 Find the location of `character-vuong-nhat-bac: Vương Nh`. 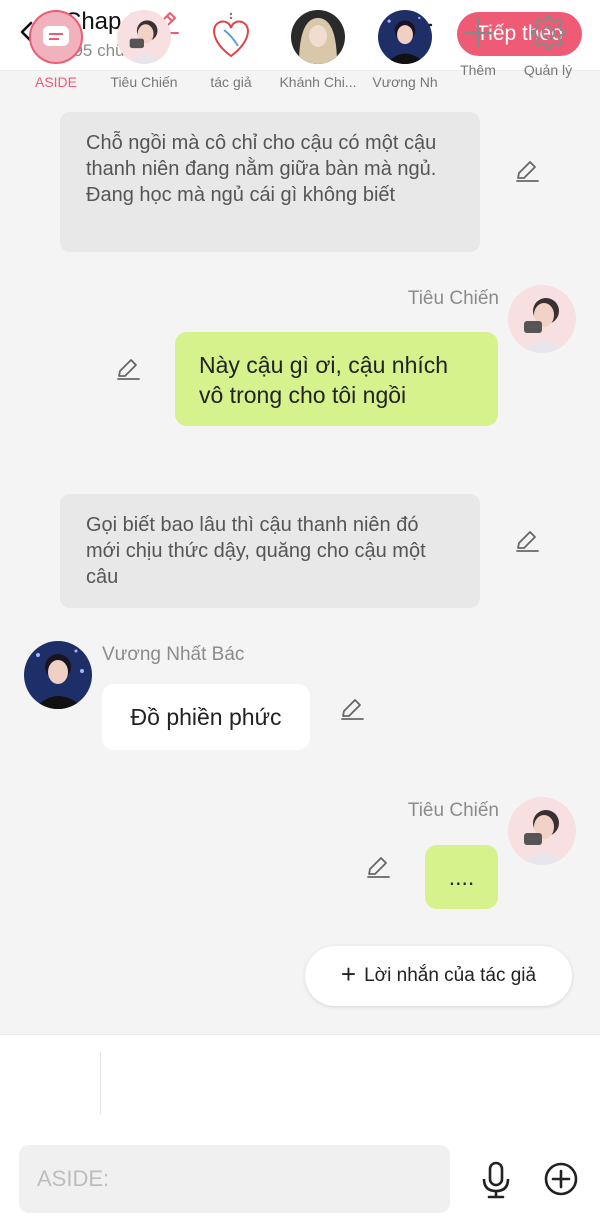

character-vuong-nhat-bac: Vương Nh is located at coordinates (405, 50).